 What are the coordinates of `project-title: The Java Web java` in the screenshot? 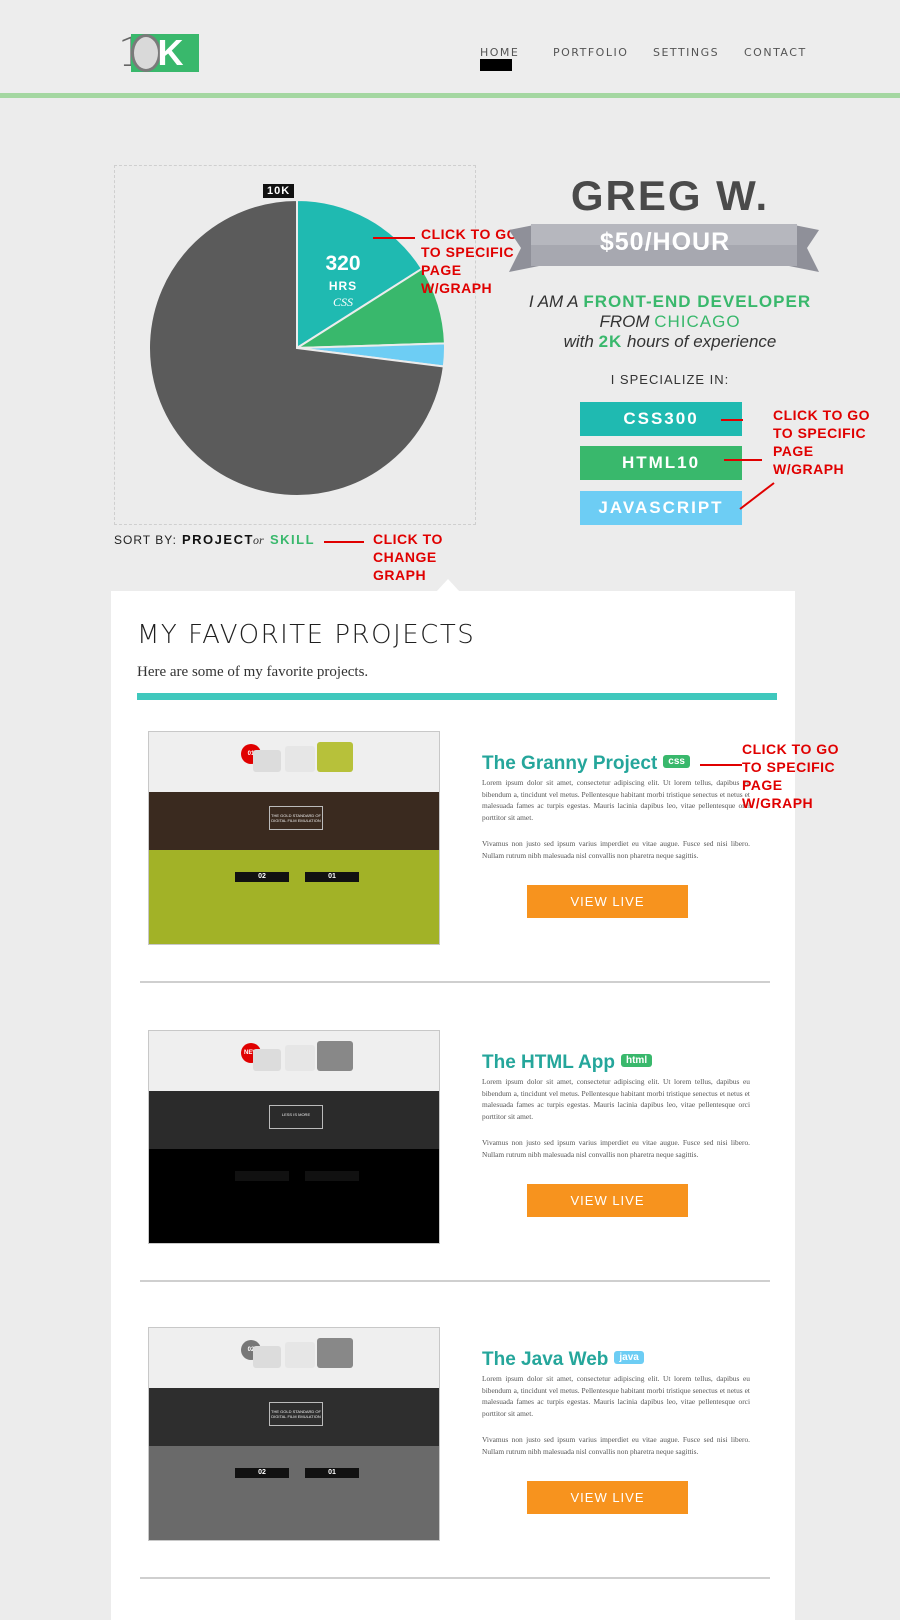 It's located at (563, 1360).